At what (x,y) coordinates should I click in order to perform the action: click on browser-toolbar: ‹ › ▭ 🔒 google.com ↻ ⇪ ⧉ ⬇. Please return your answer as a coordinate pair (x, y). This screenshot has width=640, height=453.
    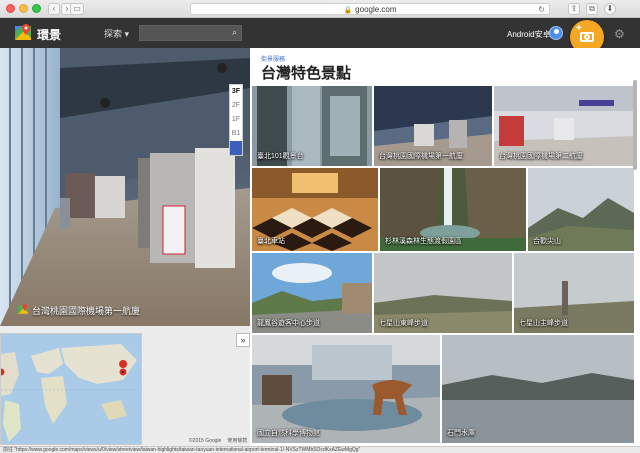
    Looking at the image, I should click on (320, 9).